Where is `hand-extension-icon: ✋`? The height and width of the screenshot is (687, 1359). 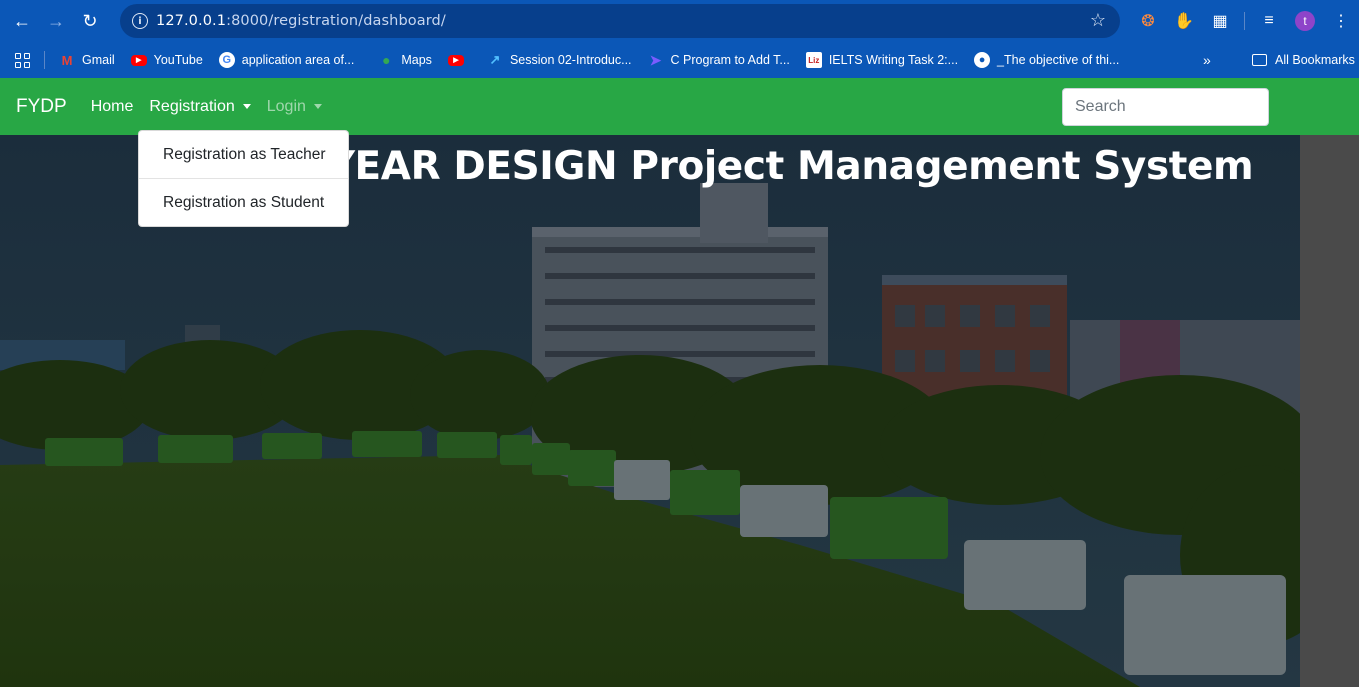 hand-extension-icon: ✋ is located at coordinates (1184, 21).